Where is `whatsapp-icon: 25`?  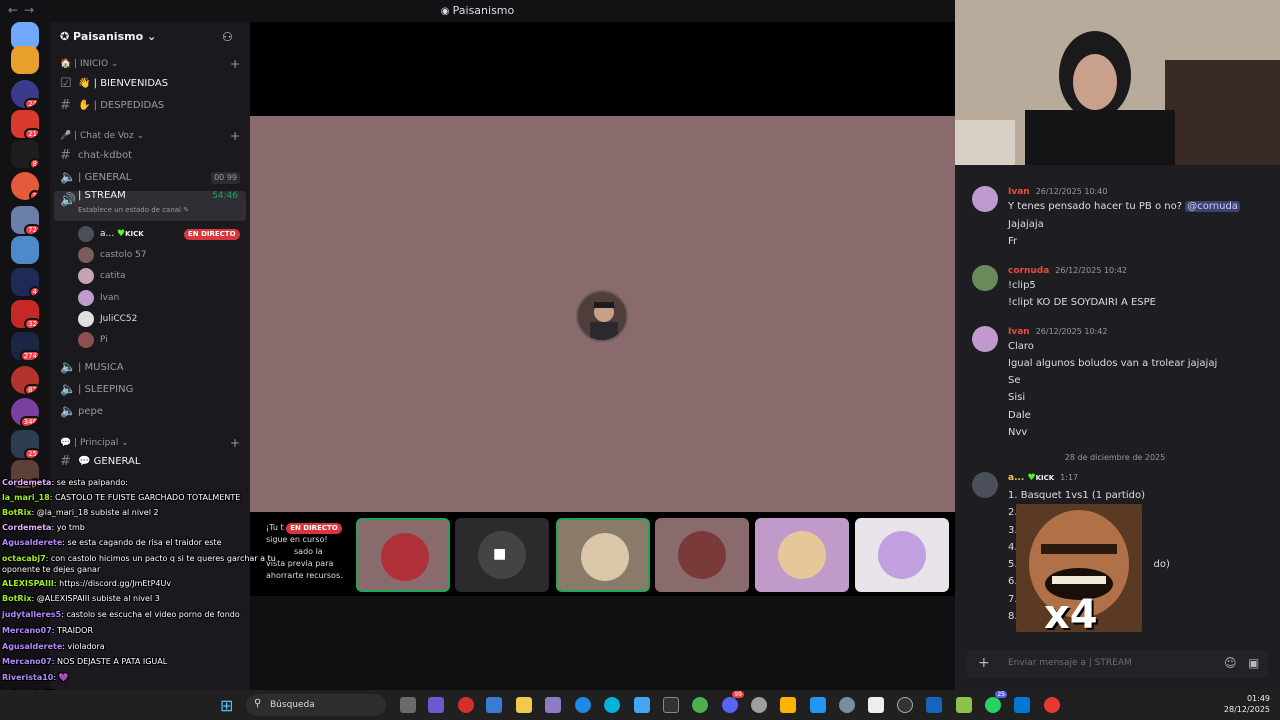
whatsapp-icon: 25 is located at coordinates (996, 702).